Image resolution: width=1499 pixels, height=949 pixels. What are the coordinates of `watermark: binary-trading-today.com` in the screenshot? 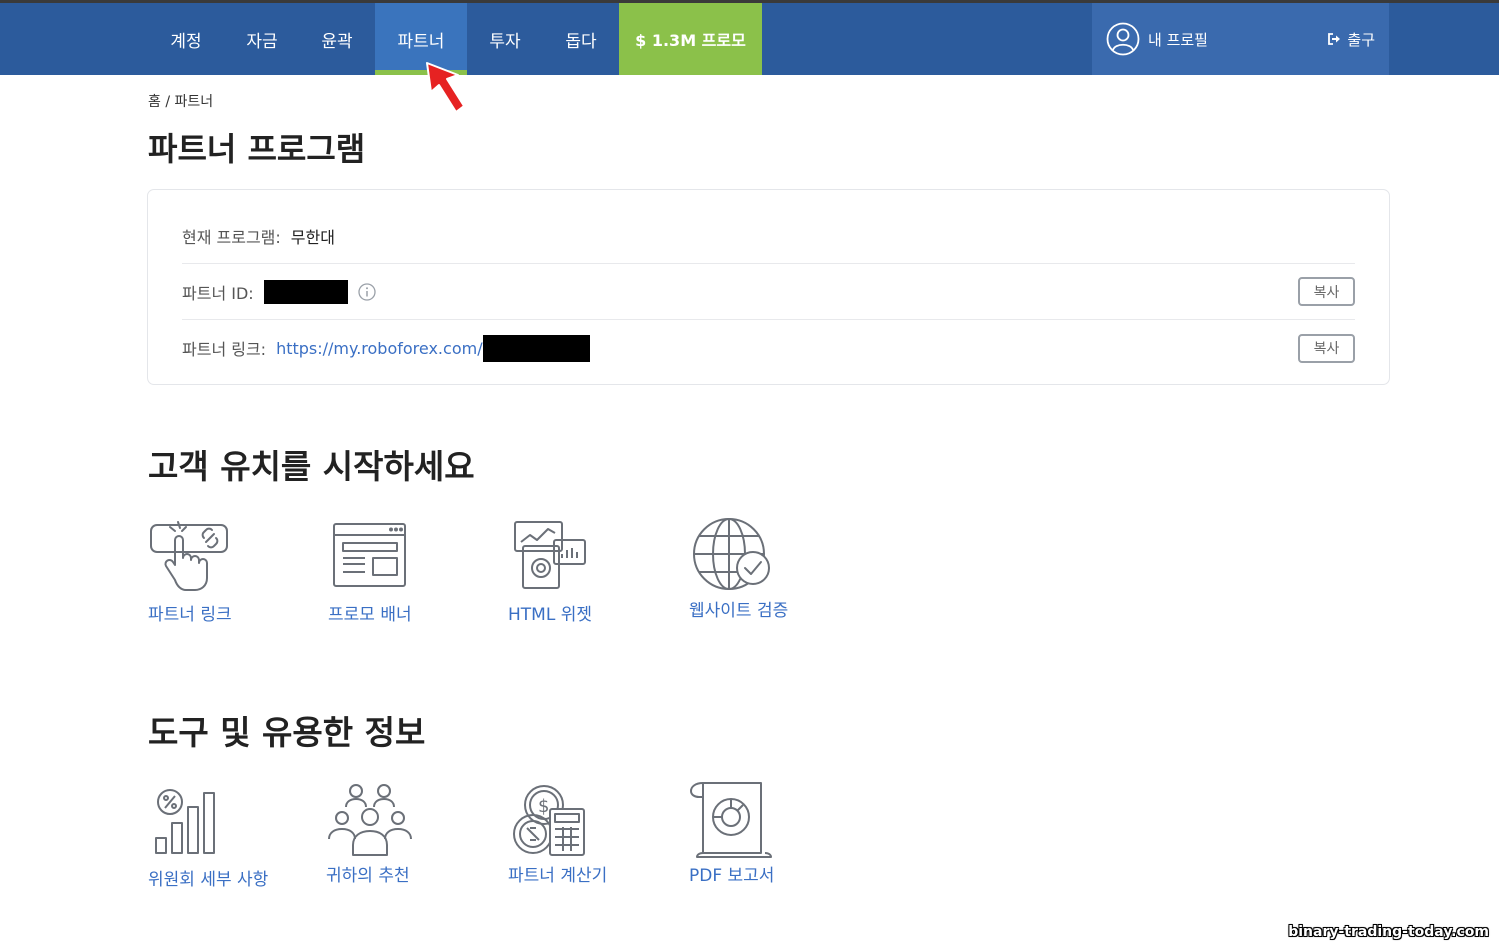 It's located at (1388, 932).